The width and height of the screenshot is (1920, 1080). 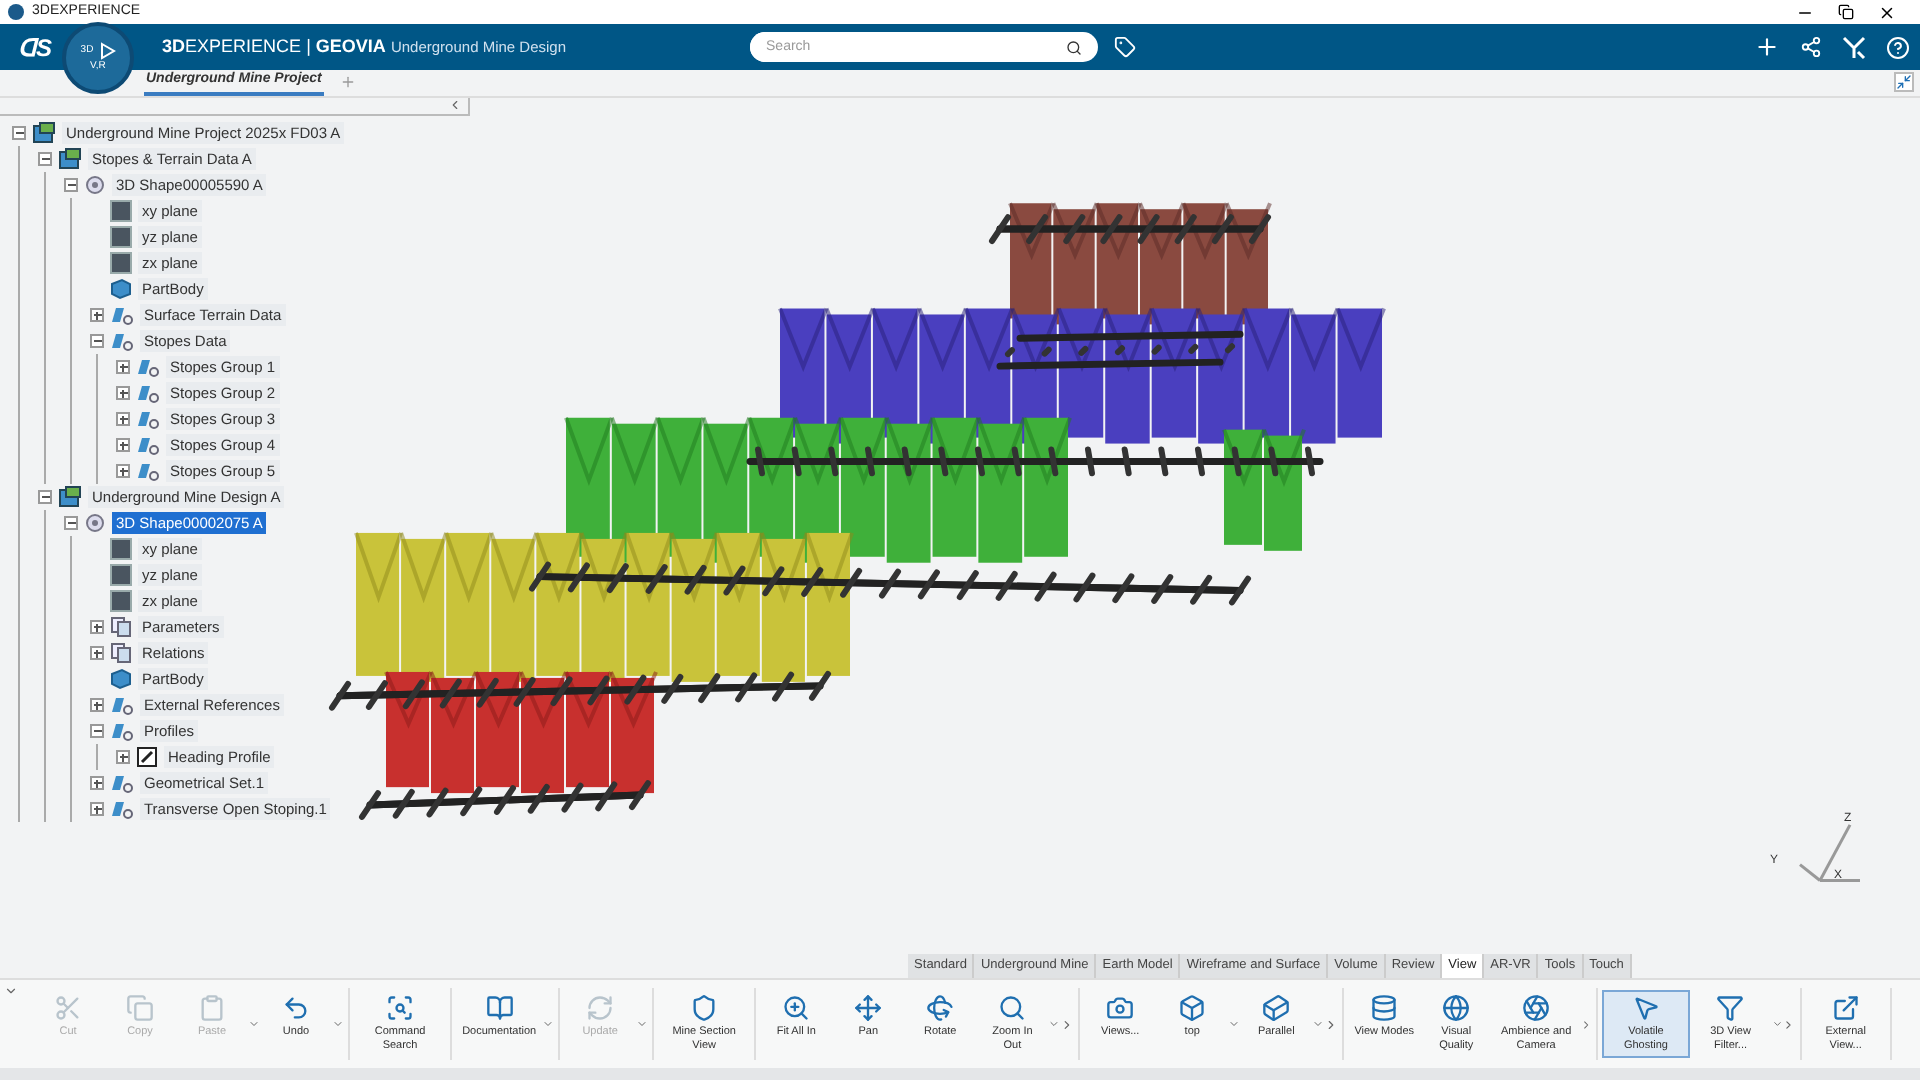 I want to click on add-icon, so click(x=1767, y=47).